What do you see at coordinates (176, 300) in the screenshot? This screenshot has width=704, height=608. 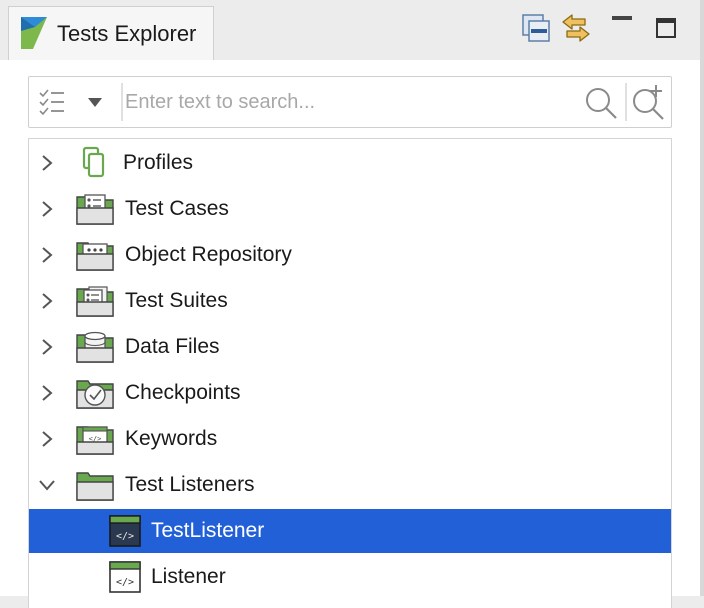 I see `tree-item-label: Test Suites` at bounding box center [176, 300].